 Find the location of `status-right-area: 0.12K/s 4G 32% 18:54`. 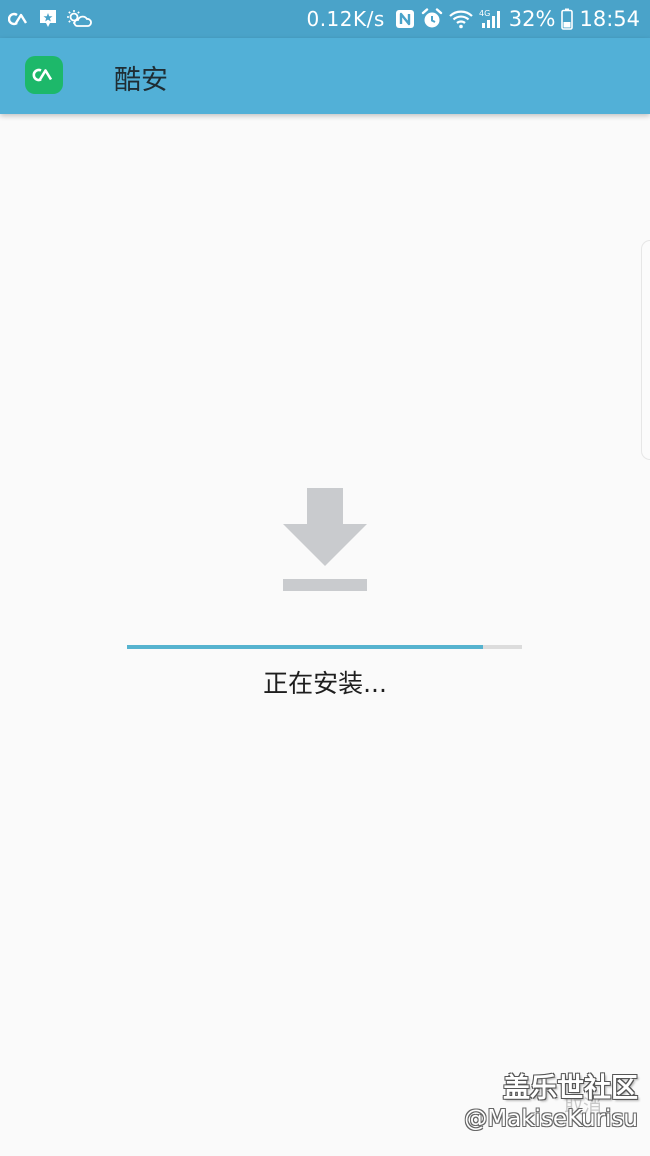

status-right-area: 0.12K/s 4G 32% 18:54 is located at coordinates (473, 19).